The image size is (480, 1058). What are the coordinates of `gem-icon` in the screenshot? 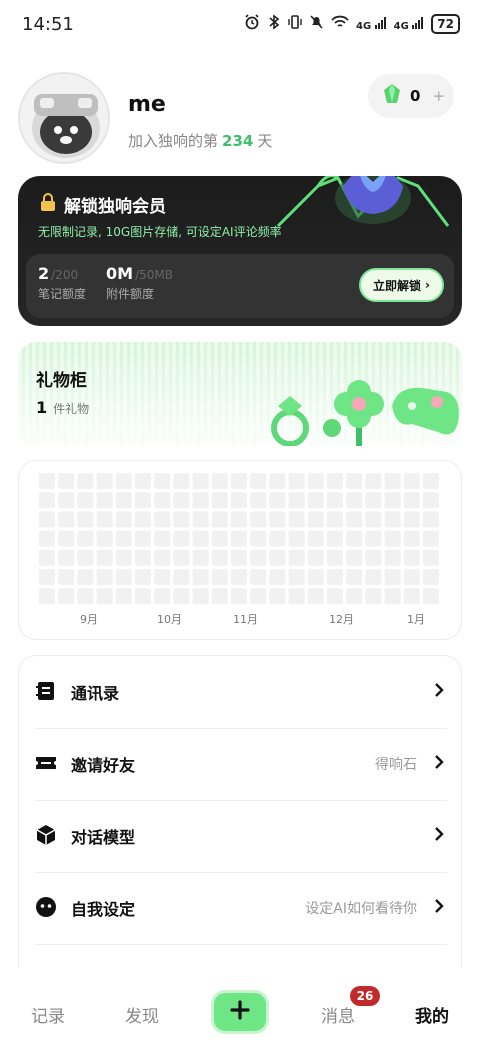 It's located at (392, 96).